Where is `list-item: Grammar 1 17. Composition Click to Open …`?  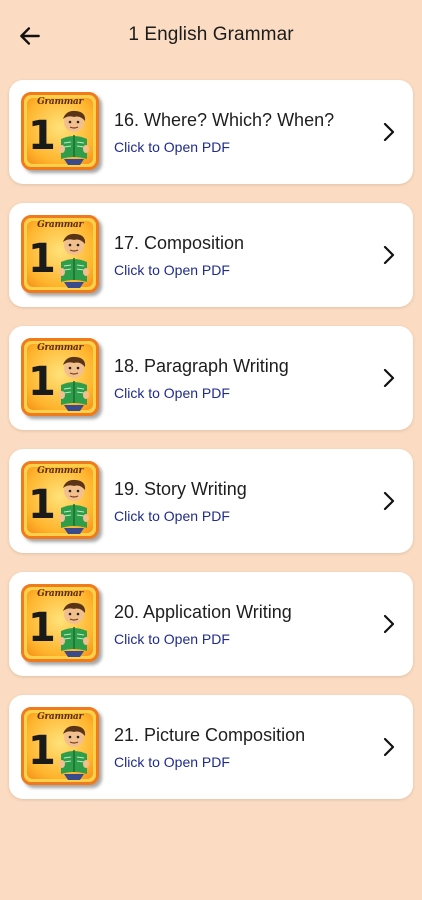
list-item: Grammar 1 17. Composition Click to Open … is located at coordinates (211, 255).